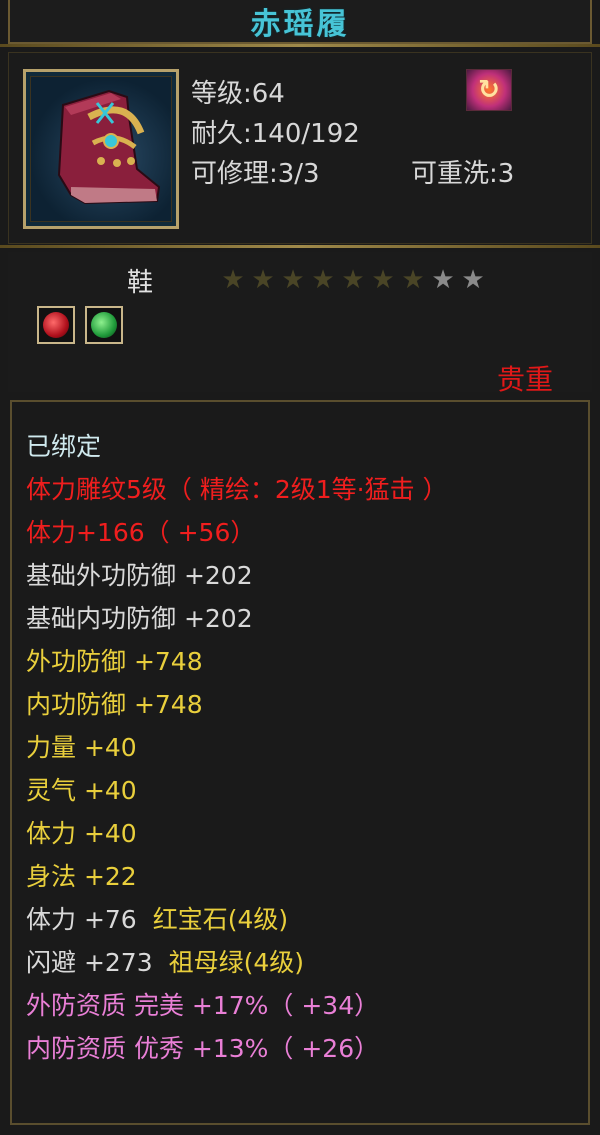  What do you see at coordinates (81, 876) in the screenshot?
I see `agility-line: 身法 +22` at bounding box center [81, 876].